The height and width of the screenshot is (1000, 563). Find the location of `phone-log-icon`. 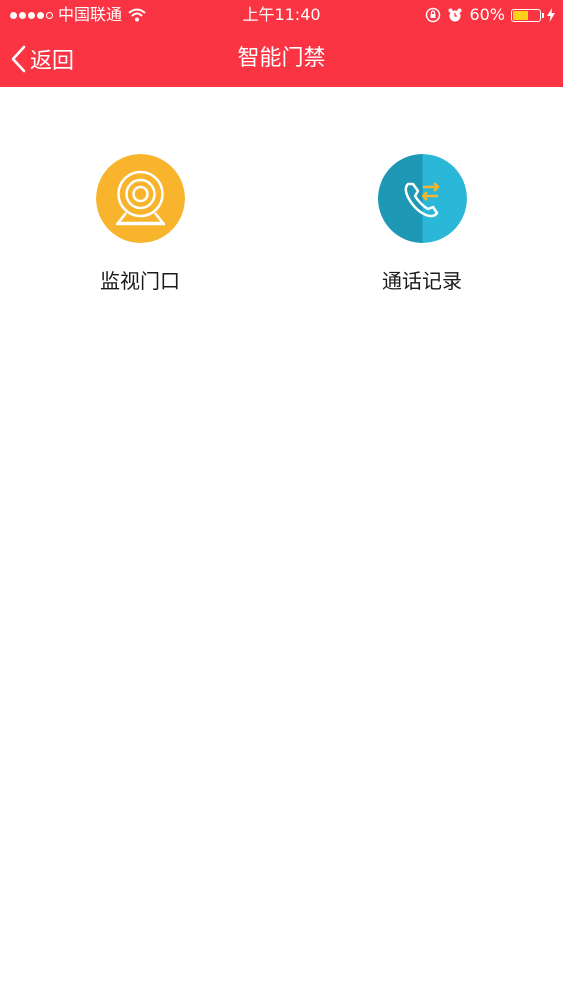

phone-log-icon is located at coordinates (422, 198).